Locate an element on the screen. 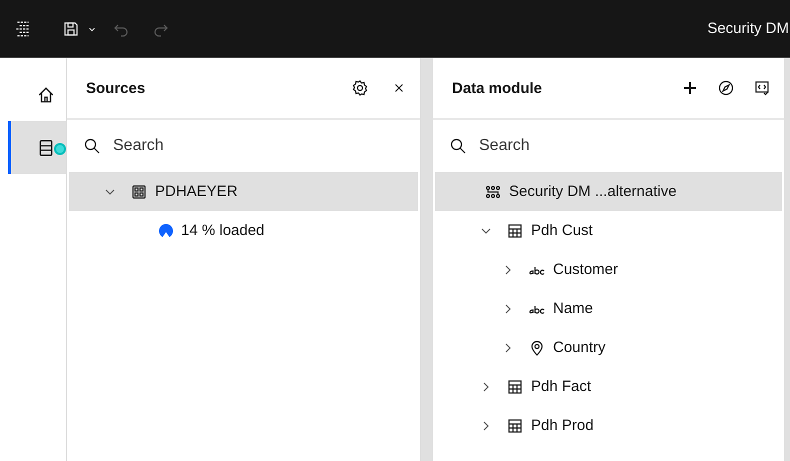 Image resolution: width=790 pixels, height=461 pixels. tree-row: PDHAEYER is located at coordinates (243, 191).